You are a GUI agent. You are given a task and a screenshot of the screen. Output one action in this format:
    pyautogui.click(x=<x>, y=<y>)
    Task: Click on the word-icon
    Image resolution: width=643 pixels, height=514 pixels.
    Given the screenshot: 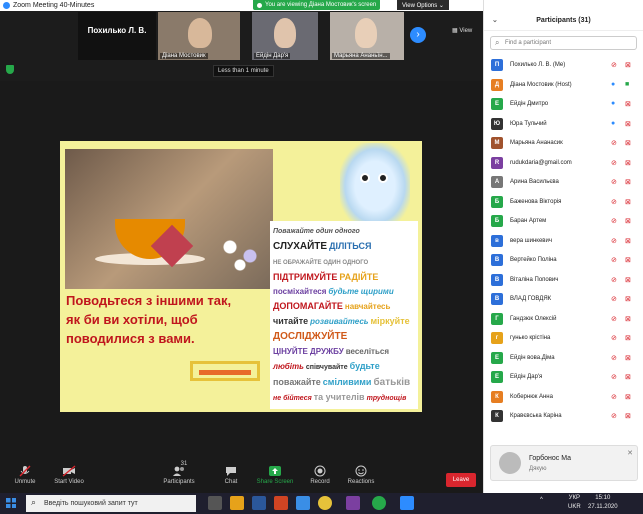 What is the action you would take?
    pyautogui.click(x=259, y=503)
    